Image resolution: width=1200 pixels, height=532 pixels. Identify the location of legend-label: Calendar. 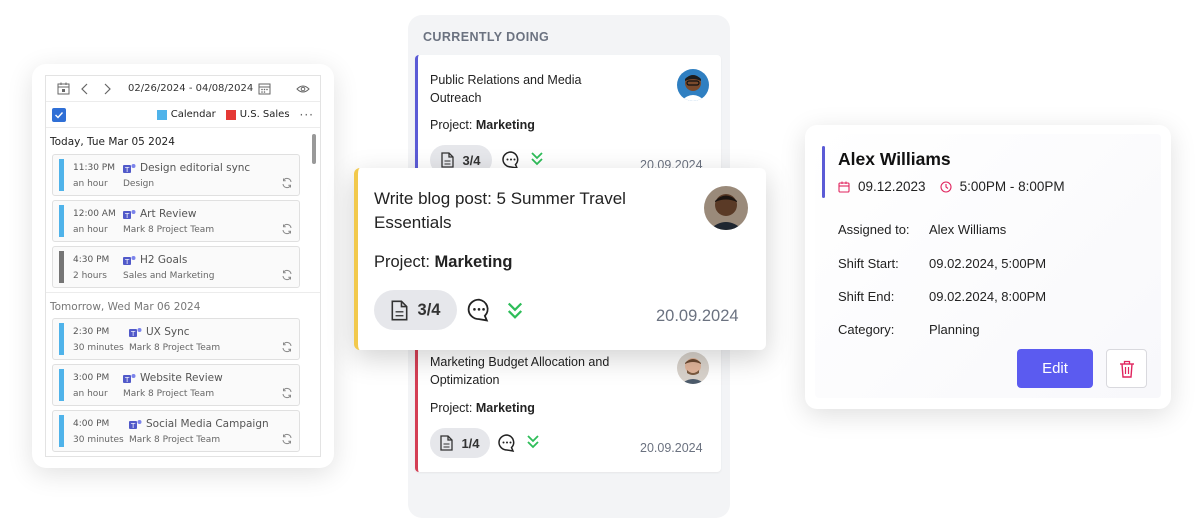
(193, 114).